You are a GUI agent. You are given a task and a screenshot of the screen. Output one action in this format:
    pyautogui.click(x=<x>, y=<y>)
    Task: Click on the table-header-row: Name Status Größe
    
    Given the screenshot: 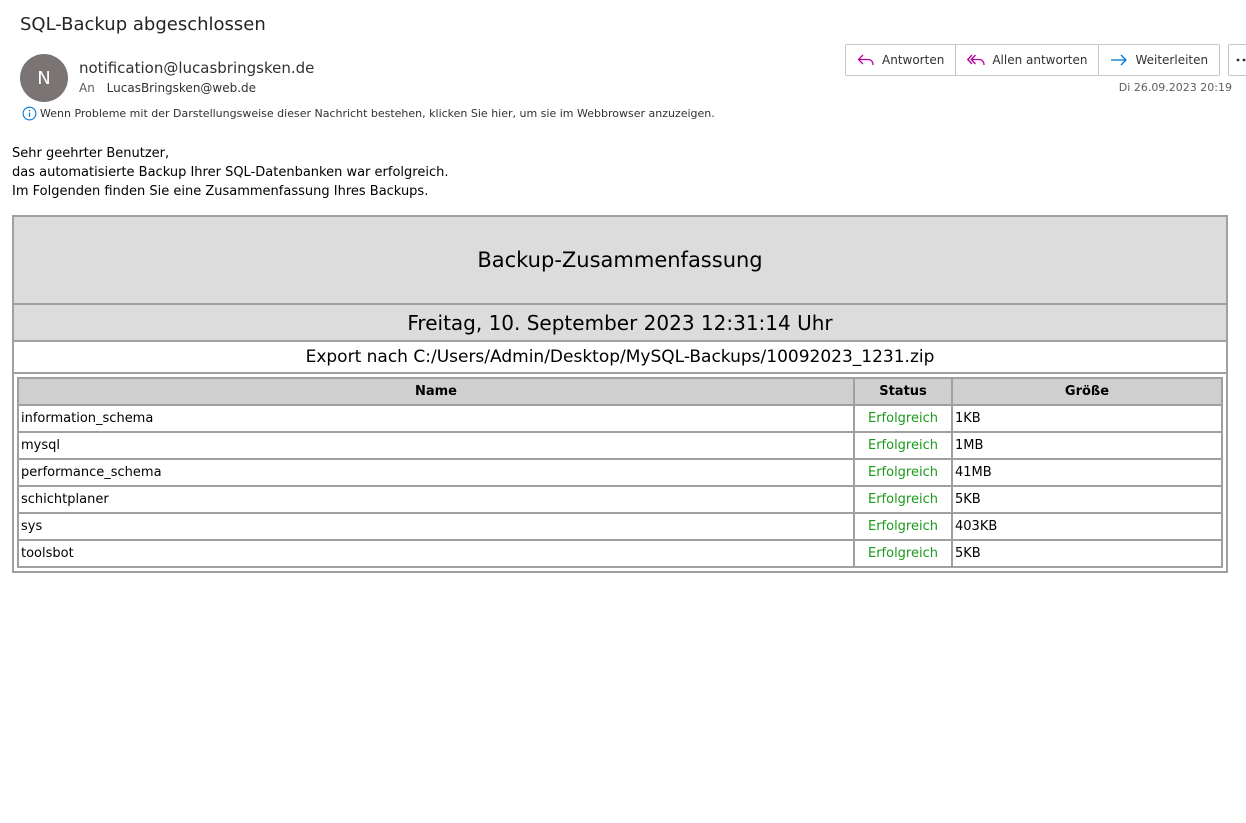 What is the action you would take?
    pyautogui.click(x=620, y=391)
    